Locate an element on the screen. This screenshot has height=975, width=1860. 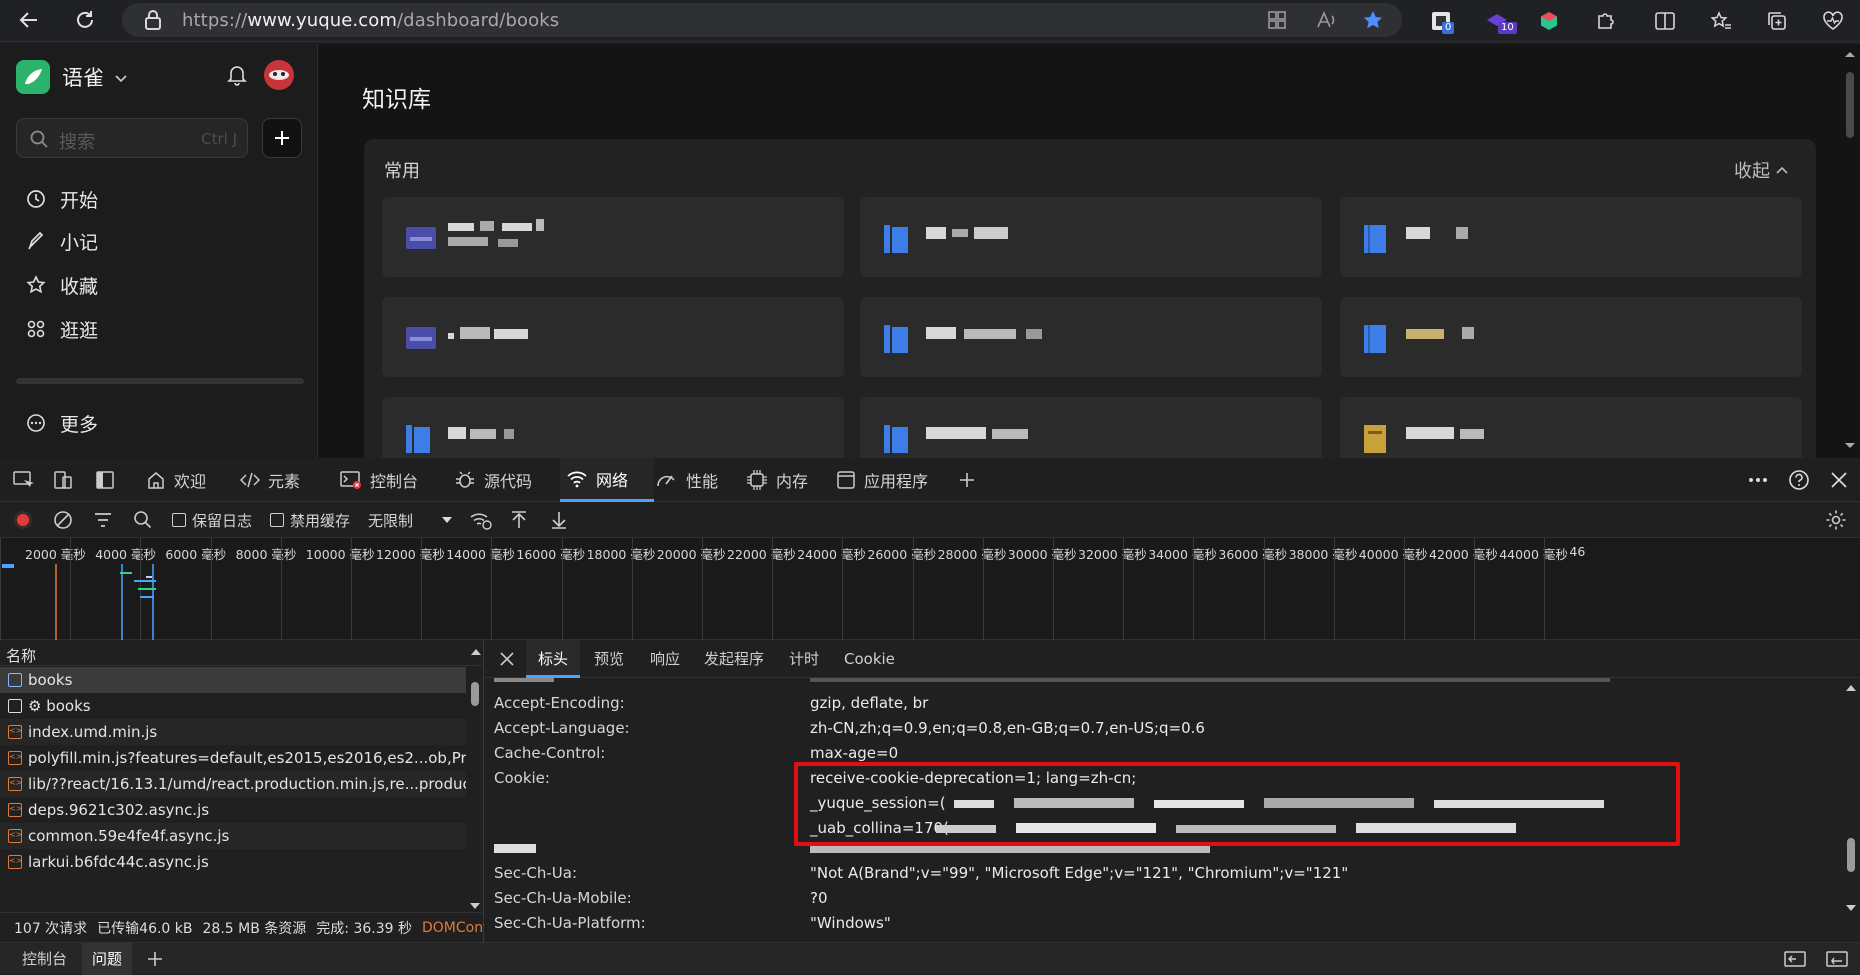
tab-preview: 预览 is located at coordinates (609, 659).